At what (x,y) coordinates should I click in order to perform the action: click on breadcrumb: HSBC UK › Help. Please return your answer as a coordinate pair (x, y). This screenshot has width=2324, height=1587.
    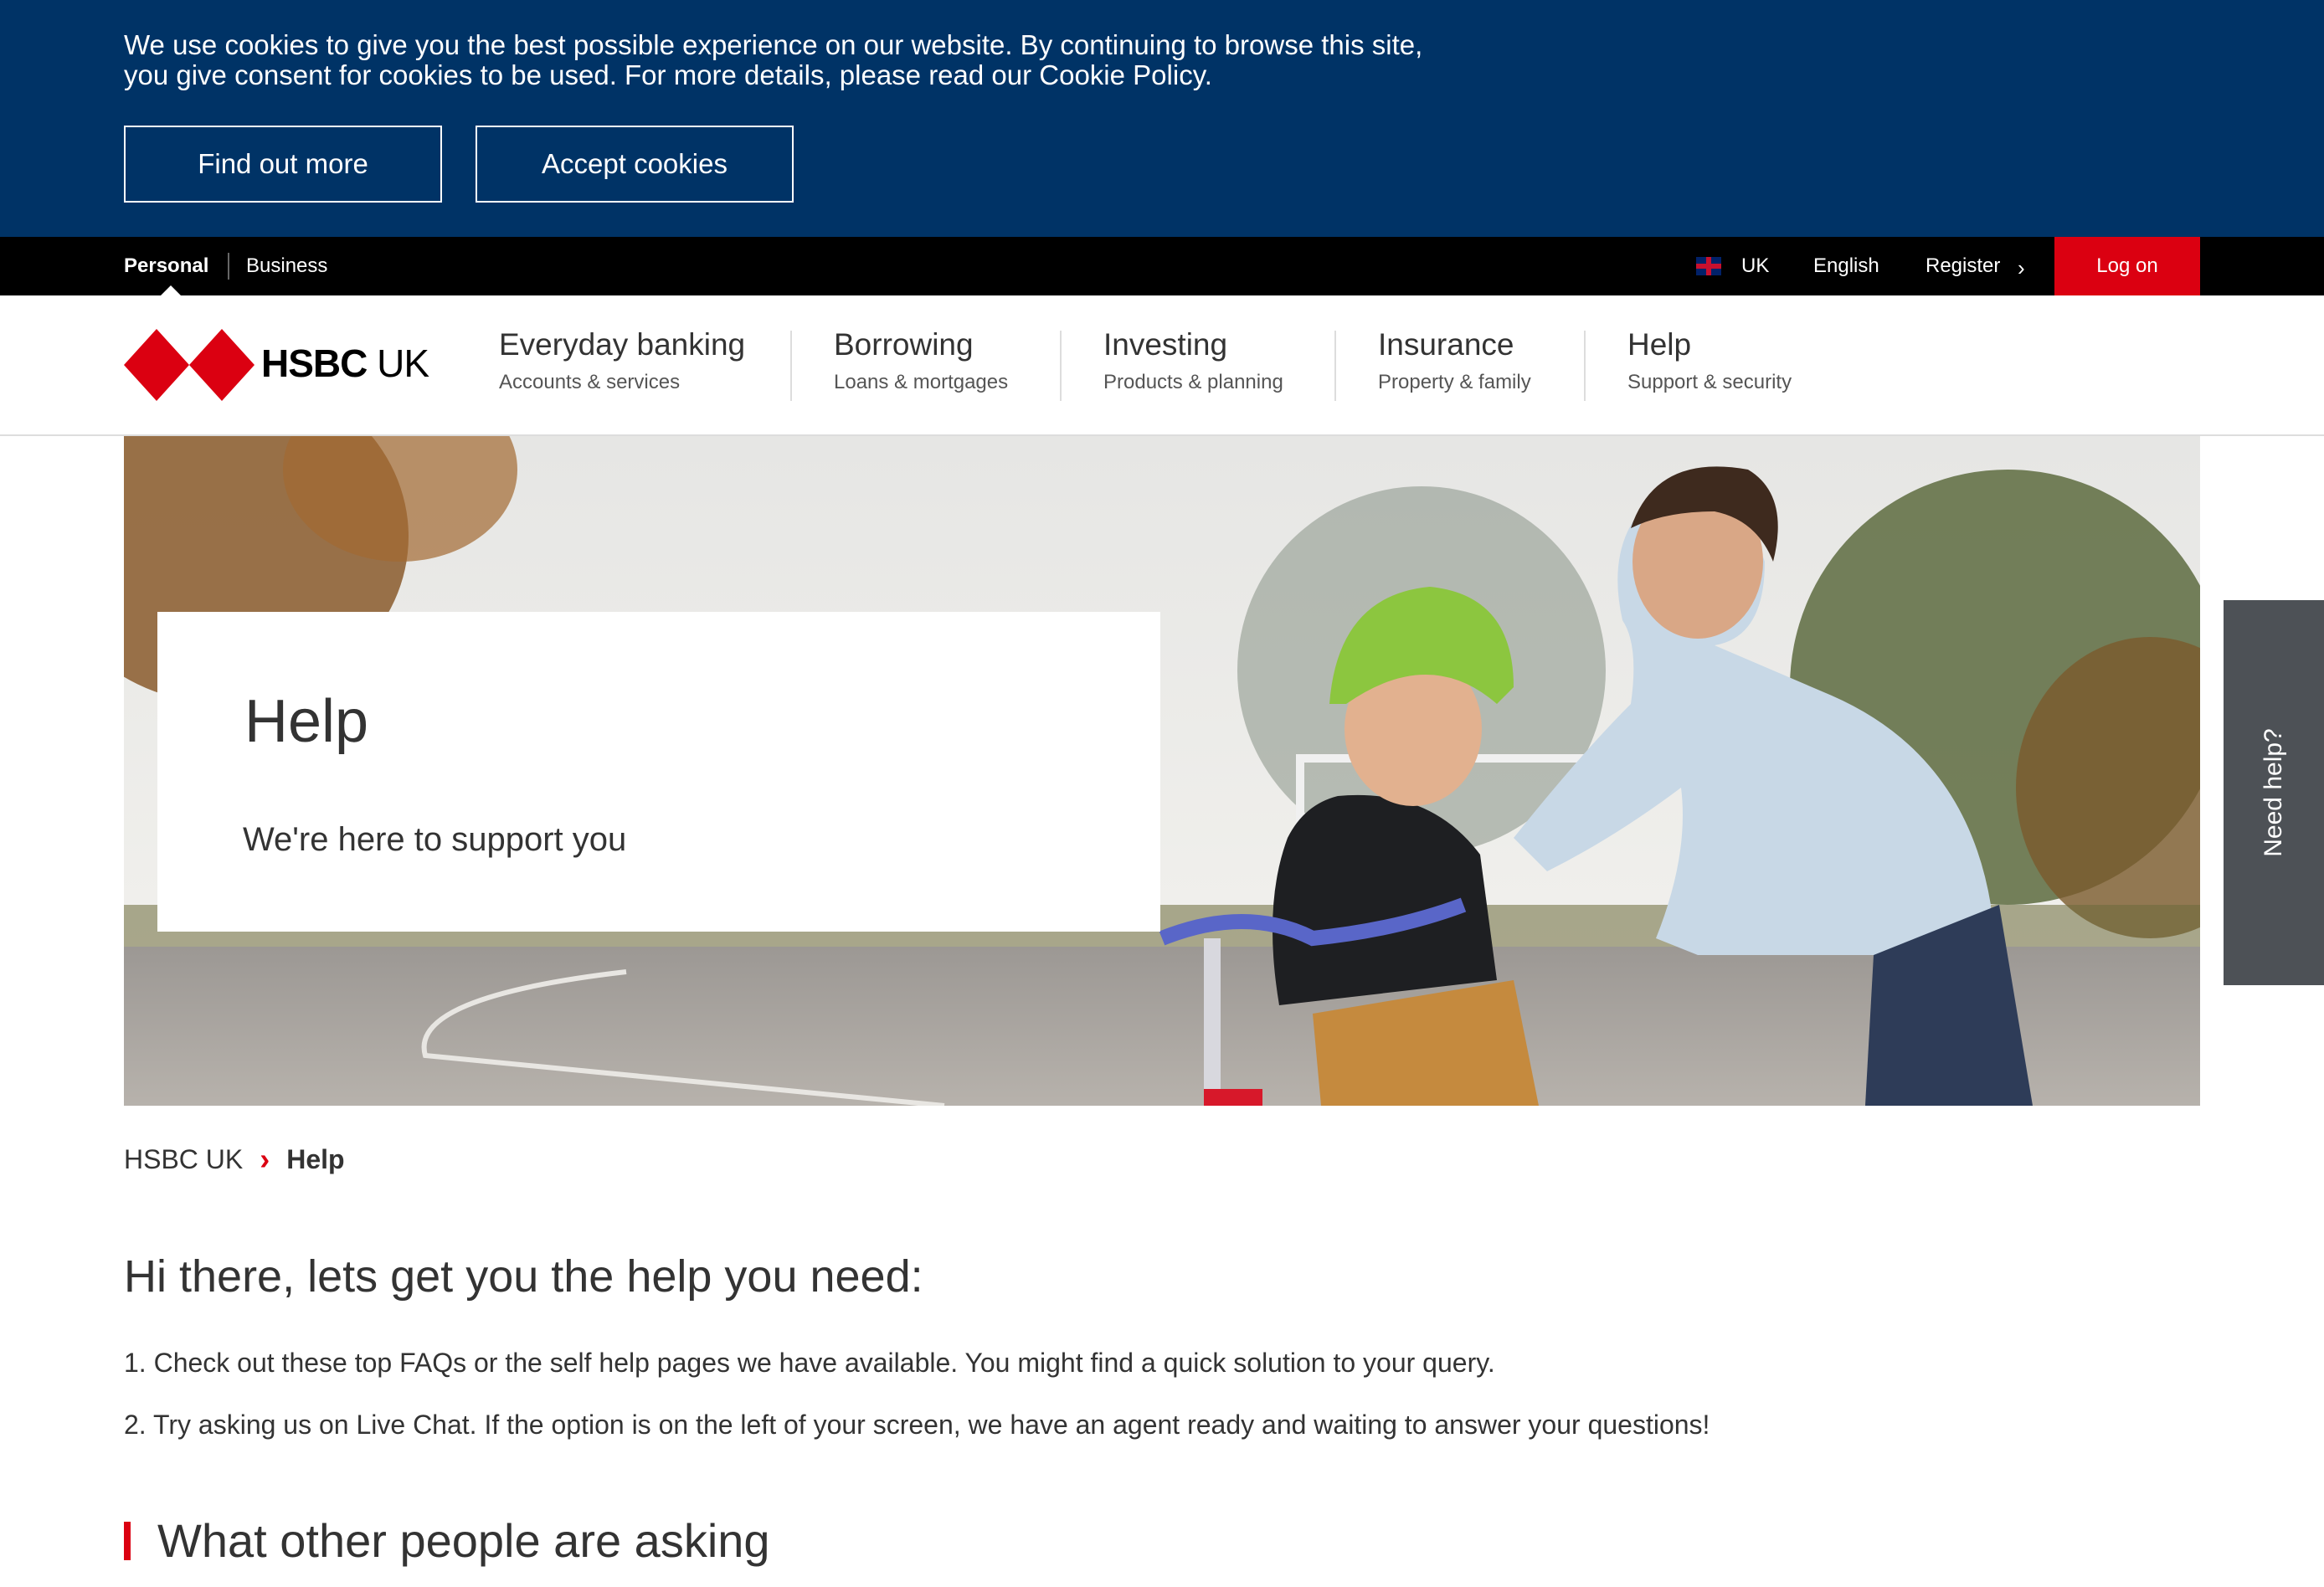
    Looking at the image, I should click on (234, 1160).